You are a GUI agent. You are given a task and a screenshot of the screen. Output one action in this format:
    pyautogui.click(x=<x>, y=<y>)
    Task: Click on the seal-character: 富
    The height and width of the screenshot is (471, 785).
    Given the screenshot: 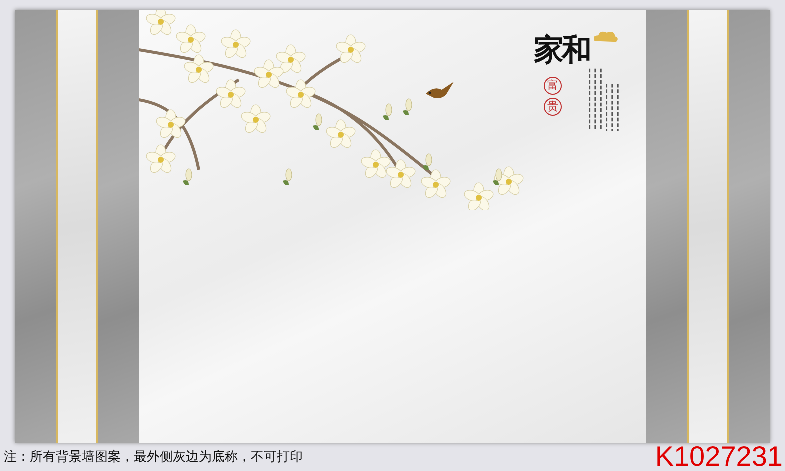 What is the action you would take?
    pyautogui.click(x=553, y=86)
    